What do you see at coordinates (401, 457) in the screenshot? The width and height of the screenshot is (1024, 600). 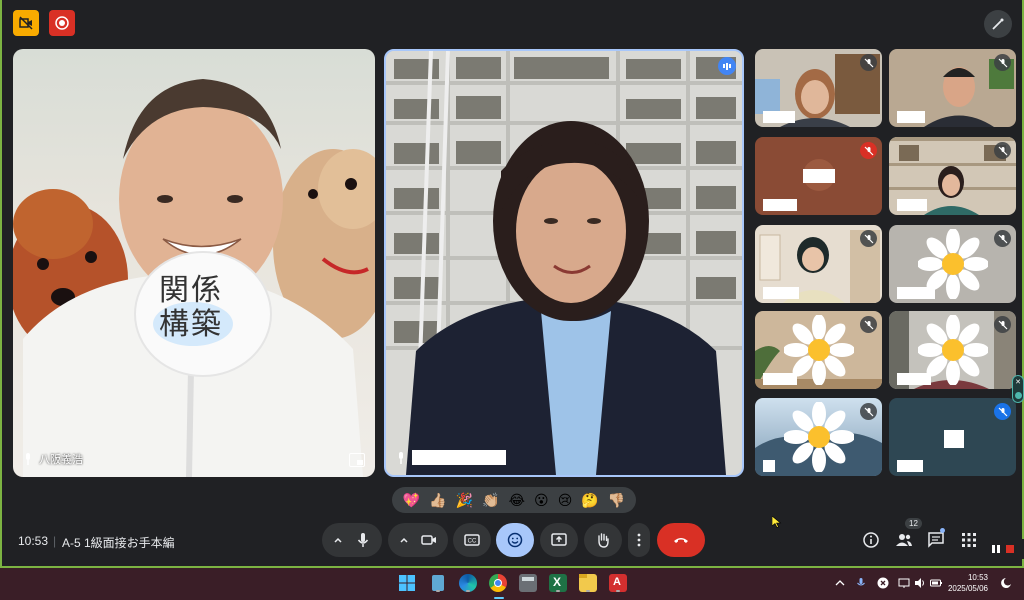 I see `audio-pin-icon` at bounding box center [401, 457].